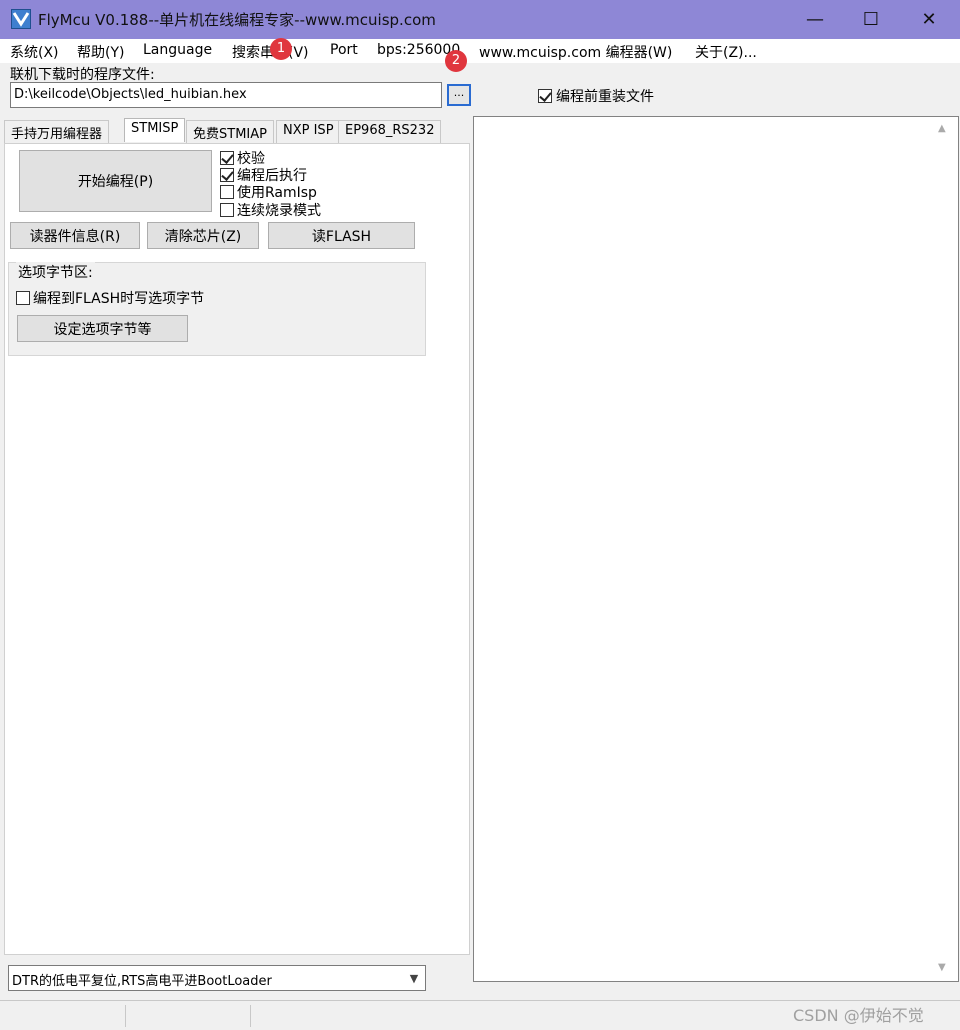 This screenshot has height=1030, width=960. Describe the element at coordinates (100, 52) in the screenshot. I see `menu-help: 帮助(Y)` at that location.